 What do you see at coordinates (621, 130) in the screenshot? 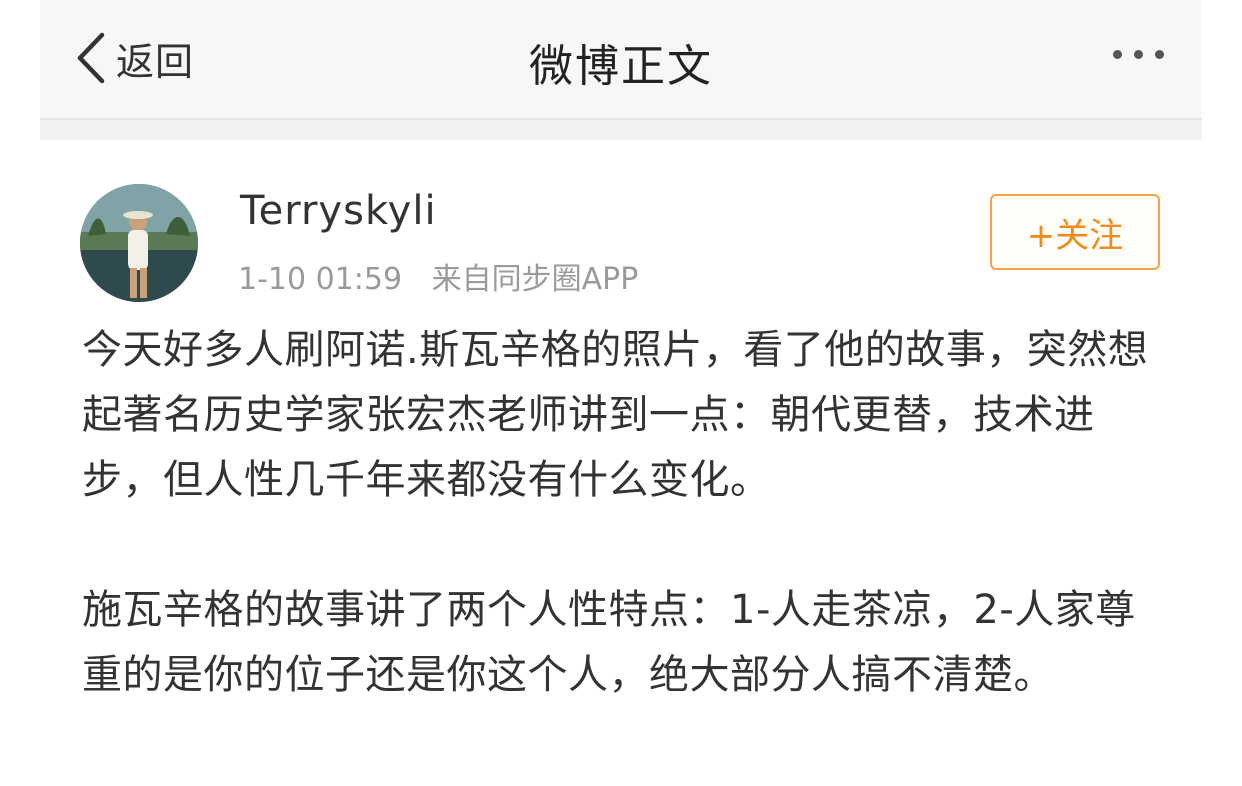
I see `section-divider` at bounding box center [621, 130].